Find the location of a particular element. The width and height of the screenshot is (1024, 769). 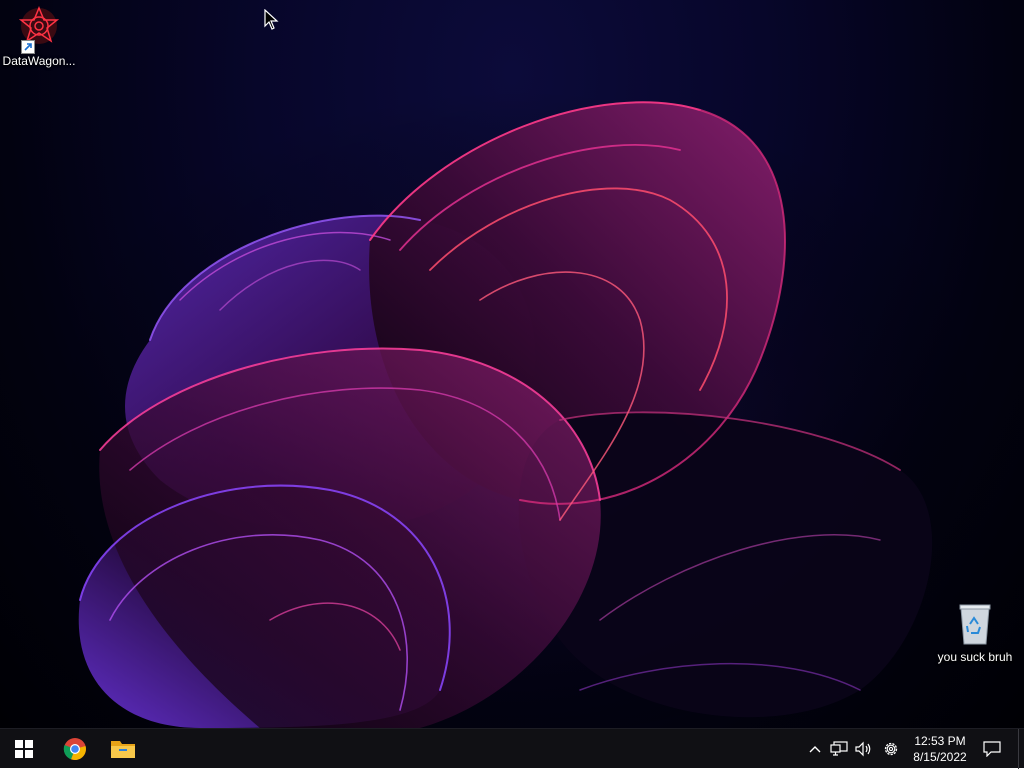

chevron-up-icon is located at coordinates (815, 749).